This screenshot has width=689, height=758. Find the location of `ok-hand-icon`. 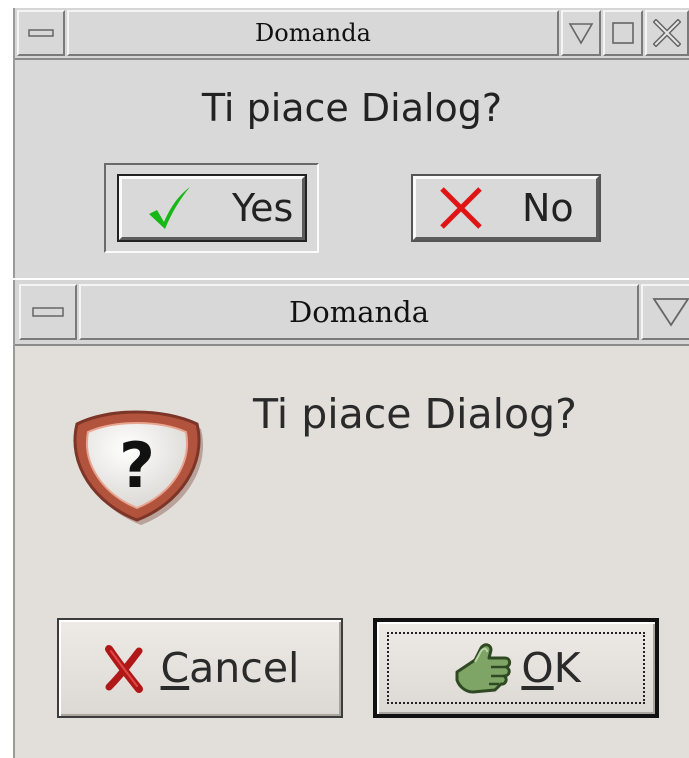

ok-hand-icon is located at coordinates (483, 668).